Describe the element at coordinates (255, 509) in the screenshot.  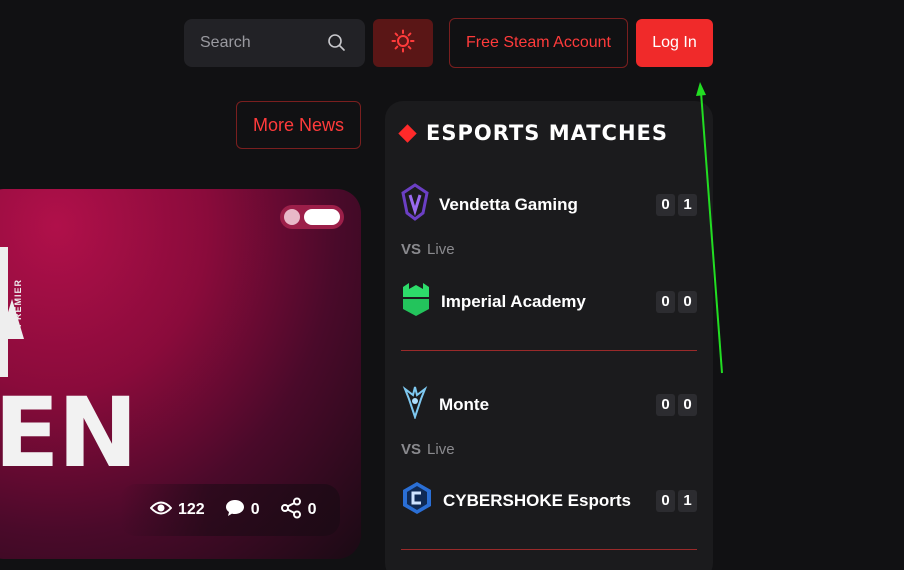
I see `comments-count: 0` at that location.